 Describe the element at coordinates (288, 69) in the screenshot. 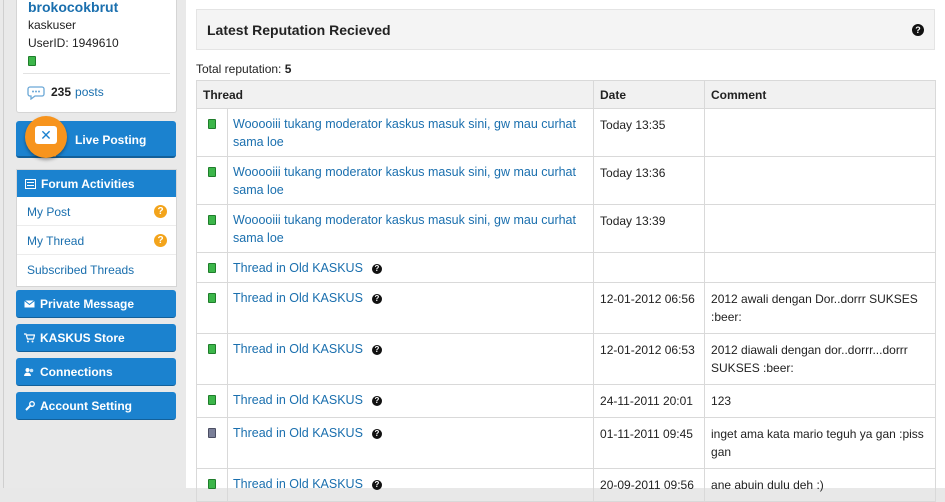

I see `total-reputation-value: 5` at that location.